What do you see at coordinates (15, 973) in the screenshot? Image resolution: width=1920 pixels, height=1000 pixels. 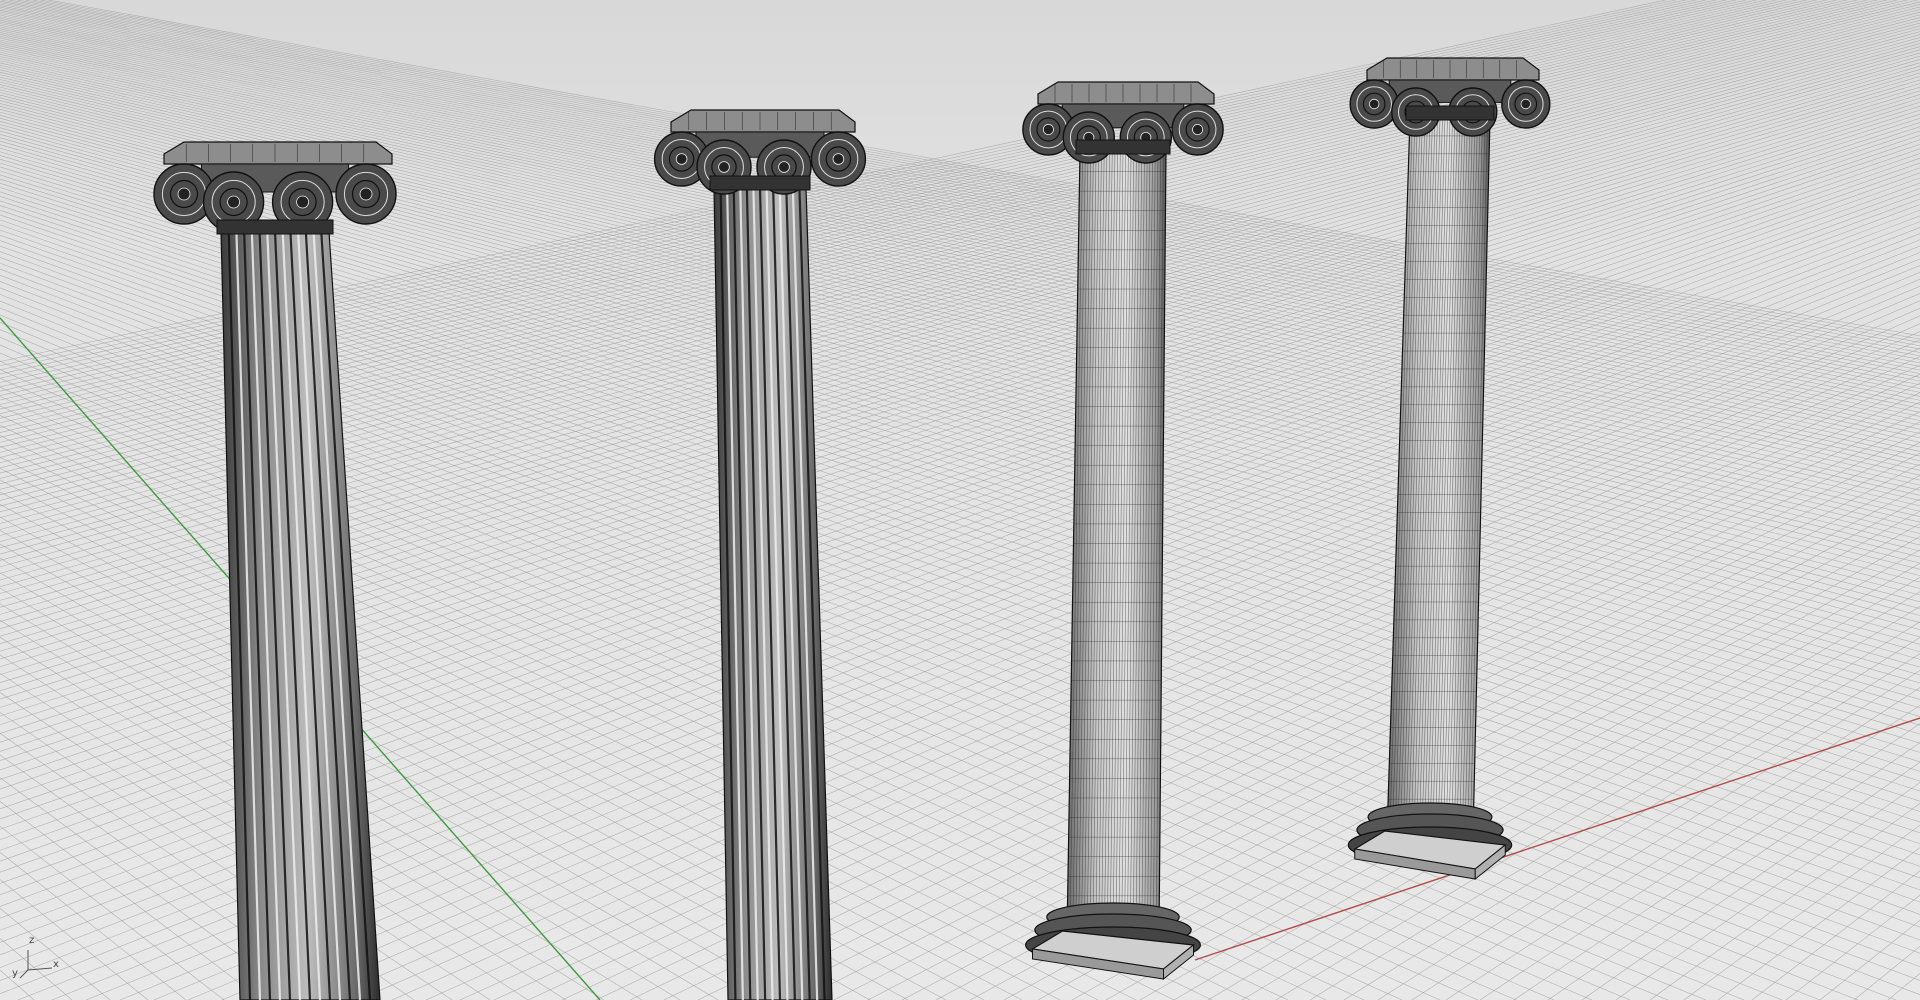 I see `gizmo-y-label: y` at bounding box center [15, 973].